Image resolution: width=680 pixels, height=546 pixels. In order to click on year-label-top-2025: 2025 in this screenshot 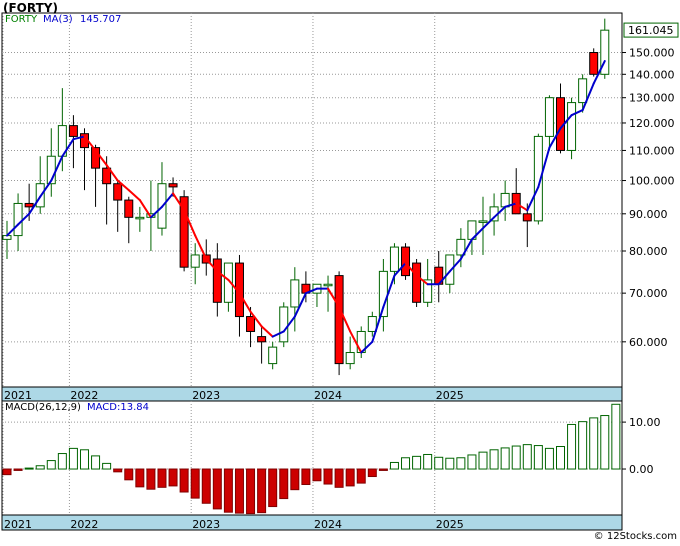, I will do `click(450, 395)`.